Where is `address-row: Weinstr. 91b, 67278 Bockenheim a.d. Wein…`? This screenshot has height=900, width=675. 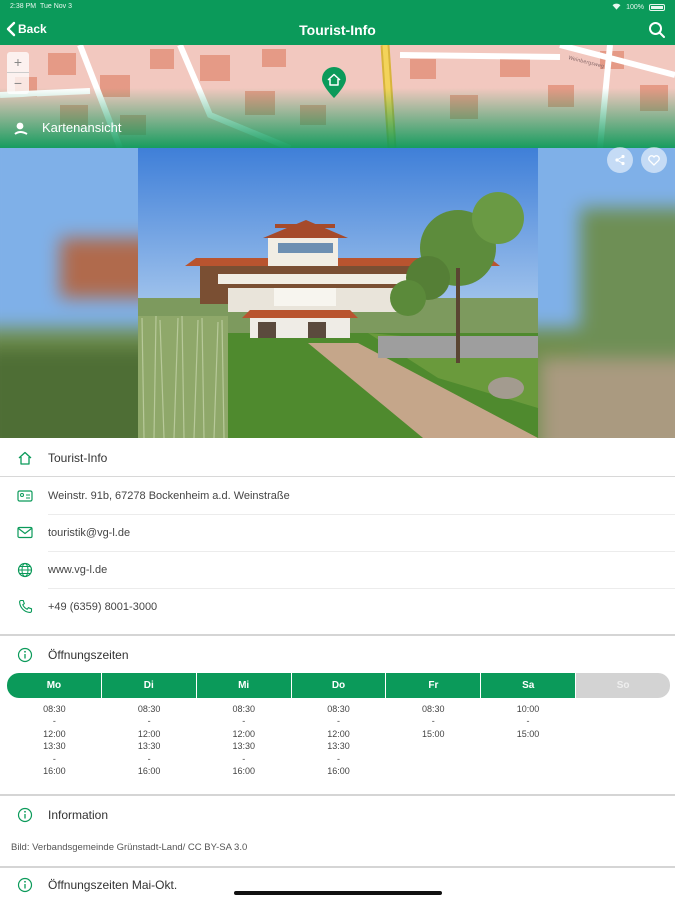 address-row: Weinstr. 91b, 67278 Bockenheim a.d. Wein… is located at coordinates (337, 495).